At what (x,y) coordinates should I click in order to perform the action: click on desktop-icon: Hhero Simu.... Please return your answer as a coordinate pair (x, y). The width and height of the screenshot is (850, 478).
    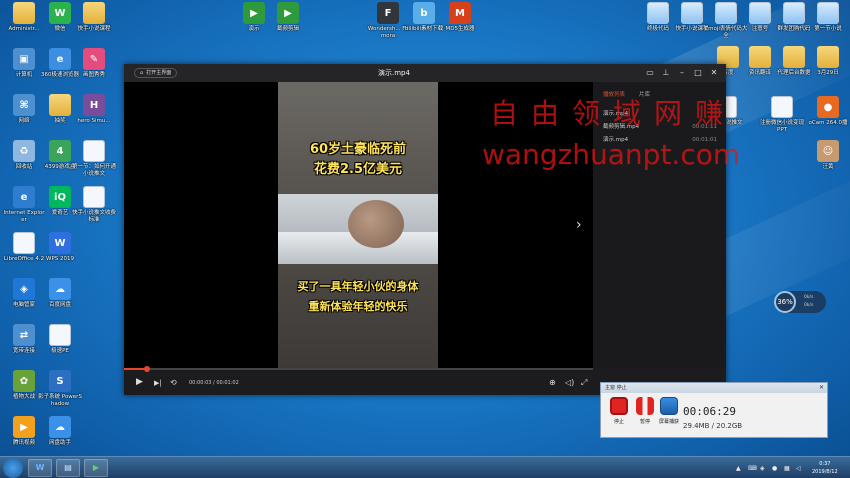
    Looking at the image, I should click on (94, 109).